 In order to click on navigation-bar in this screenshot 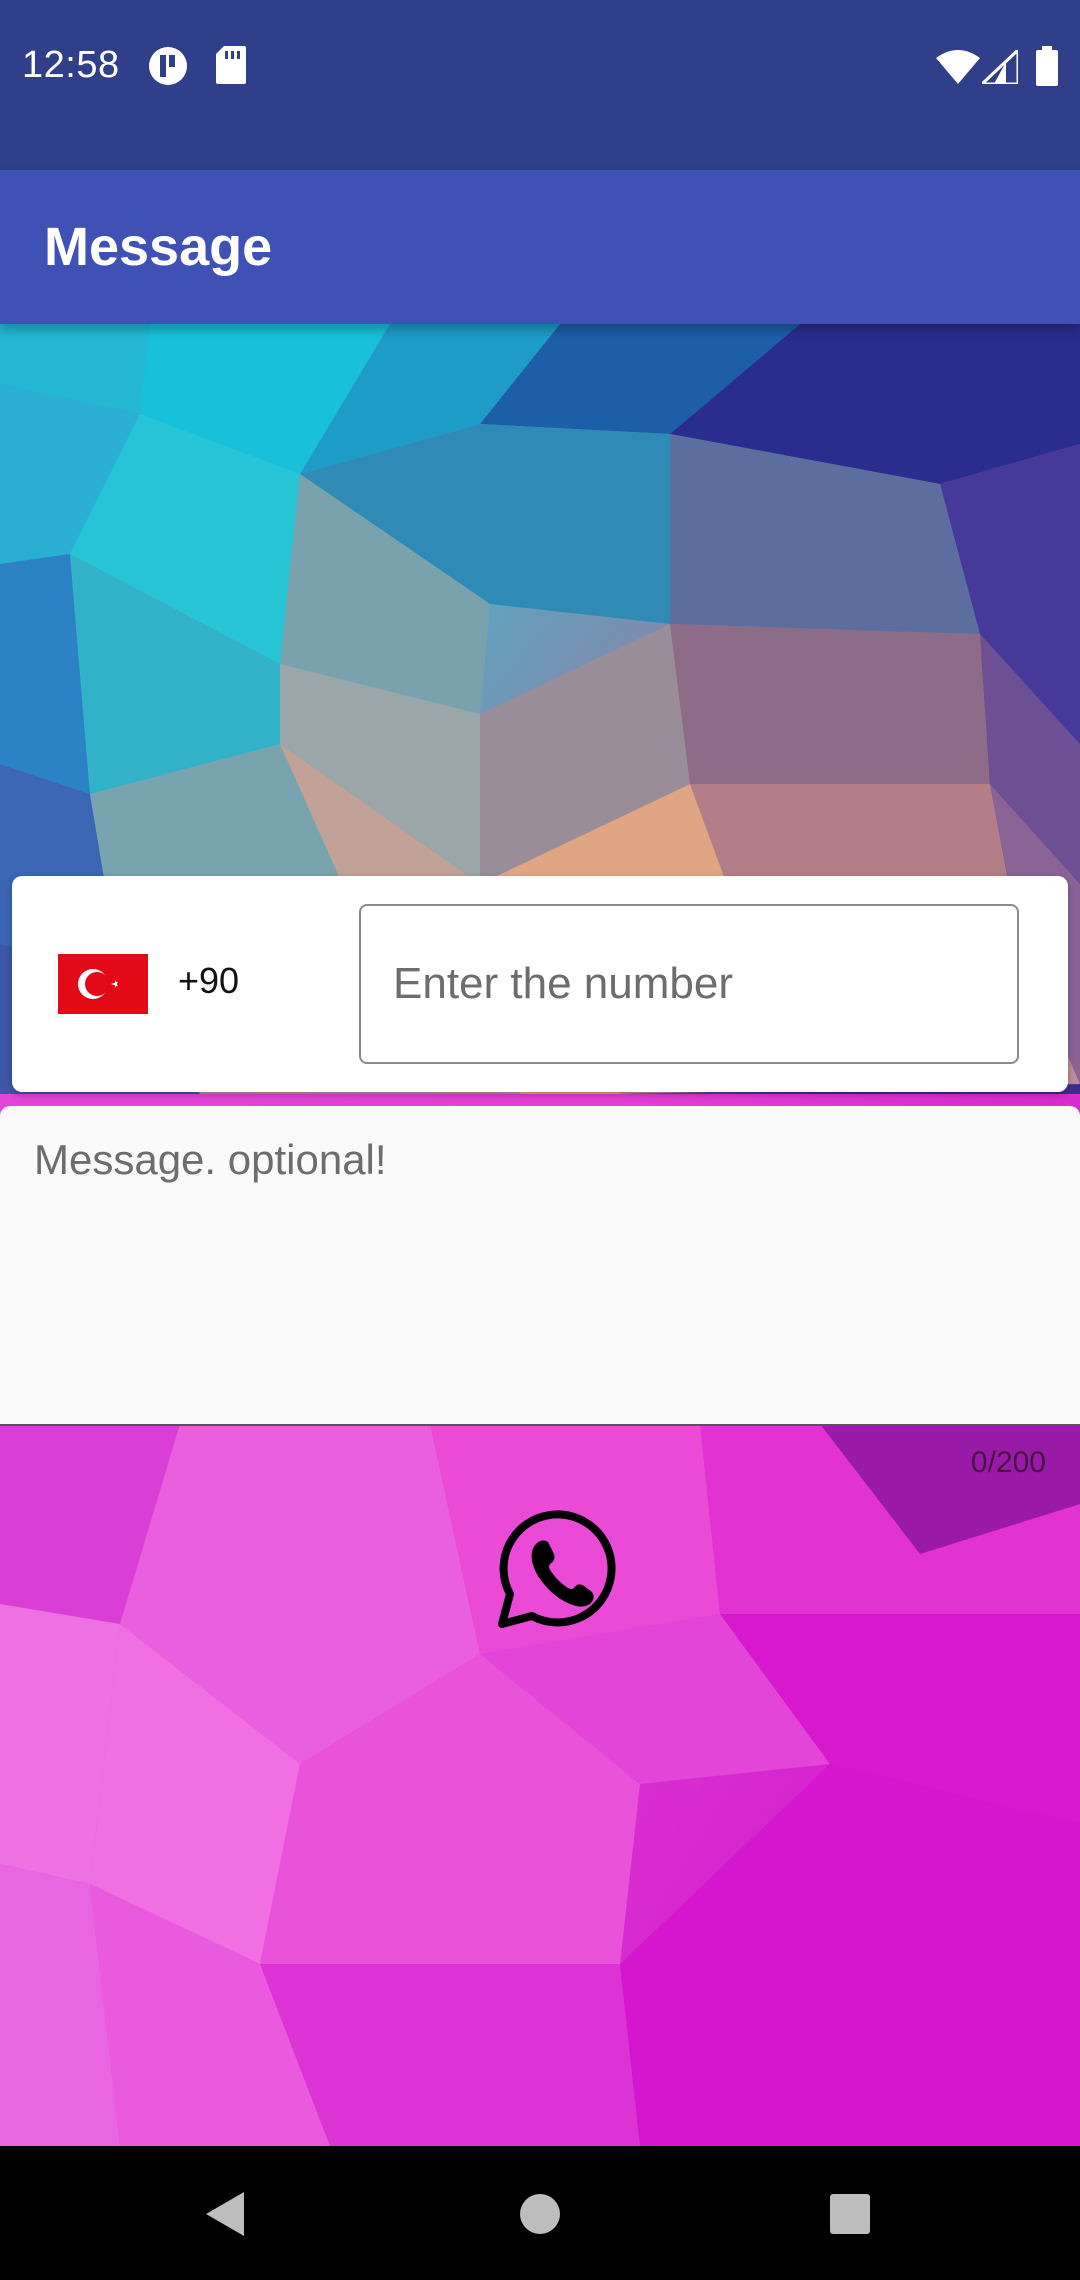, I will do `click(540, 2213)`.